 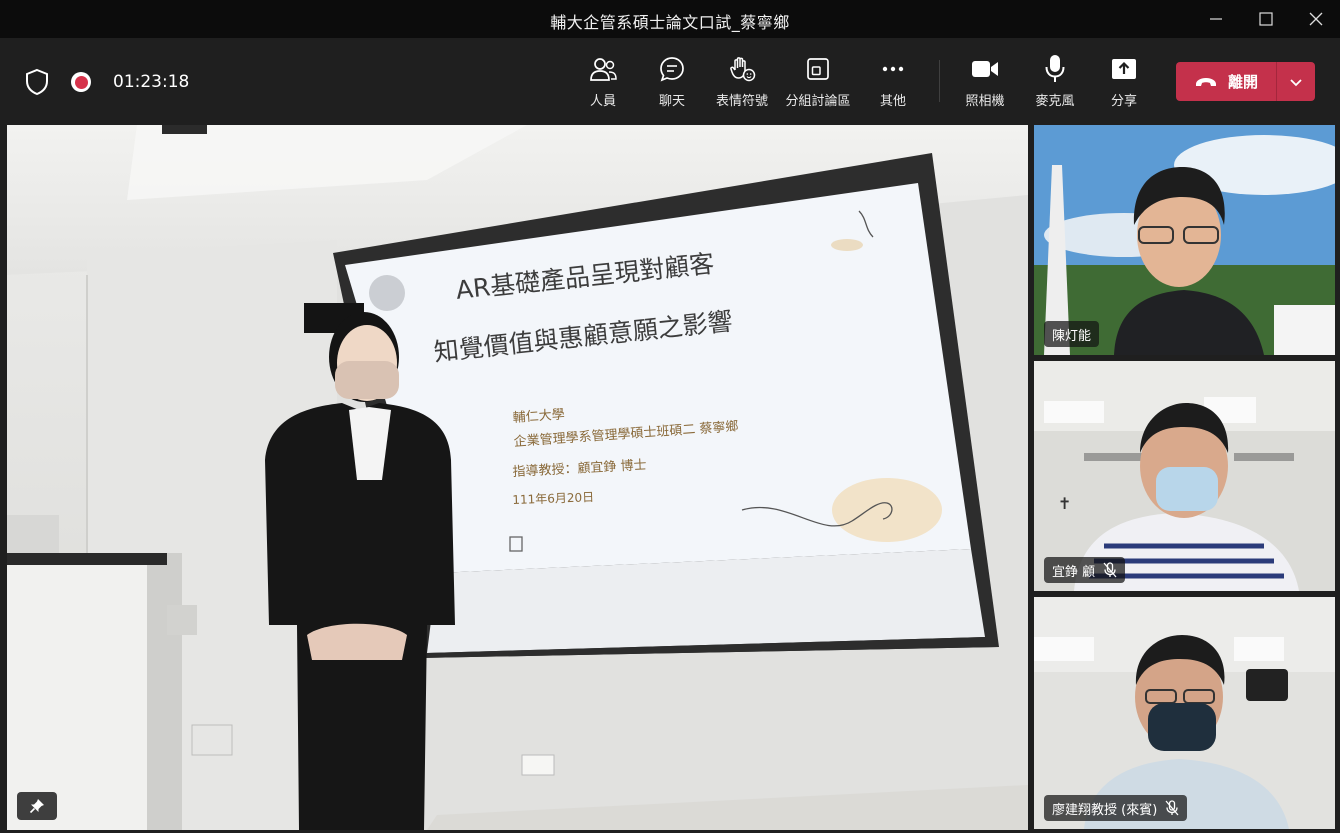 What do you see at coordinates (539, 416) in the screenshot?
I see `slide-school: 輔仁大學` at bounding box center [539, 416].